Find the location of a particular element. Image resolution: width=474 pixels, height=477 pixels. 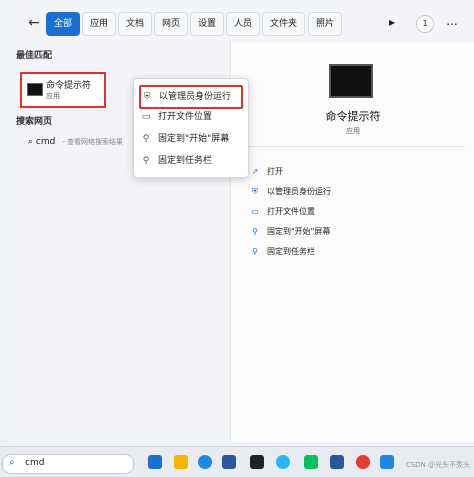

action-label: 固定到"开始"屏幕 is located at coordinates (299, 231).